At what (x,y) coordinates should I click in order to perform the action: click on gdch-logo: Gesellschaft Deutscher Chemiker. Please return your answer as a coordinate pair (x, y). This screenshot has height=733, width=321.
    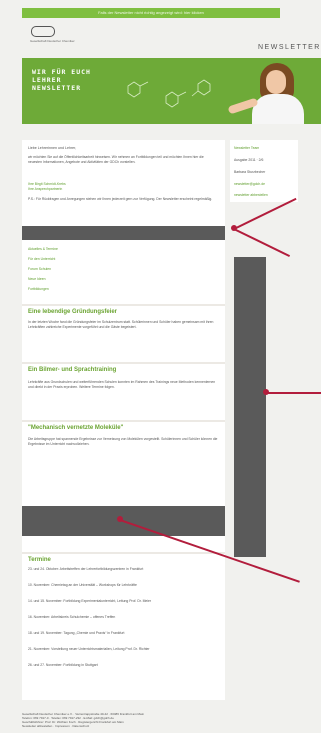
    Looking at the image, I should click on (52, 35).